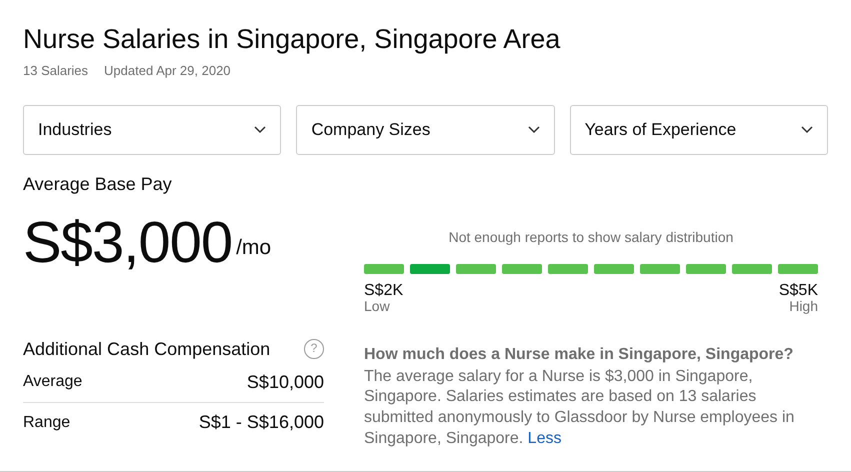 This screenshot has width=851, height=472. What do you see at coordinates (167, 71) in the screenshot?
I see `updated-date: Updated Apr 29, 2020` at bounding box center [167, 71].